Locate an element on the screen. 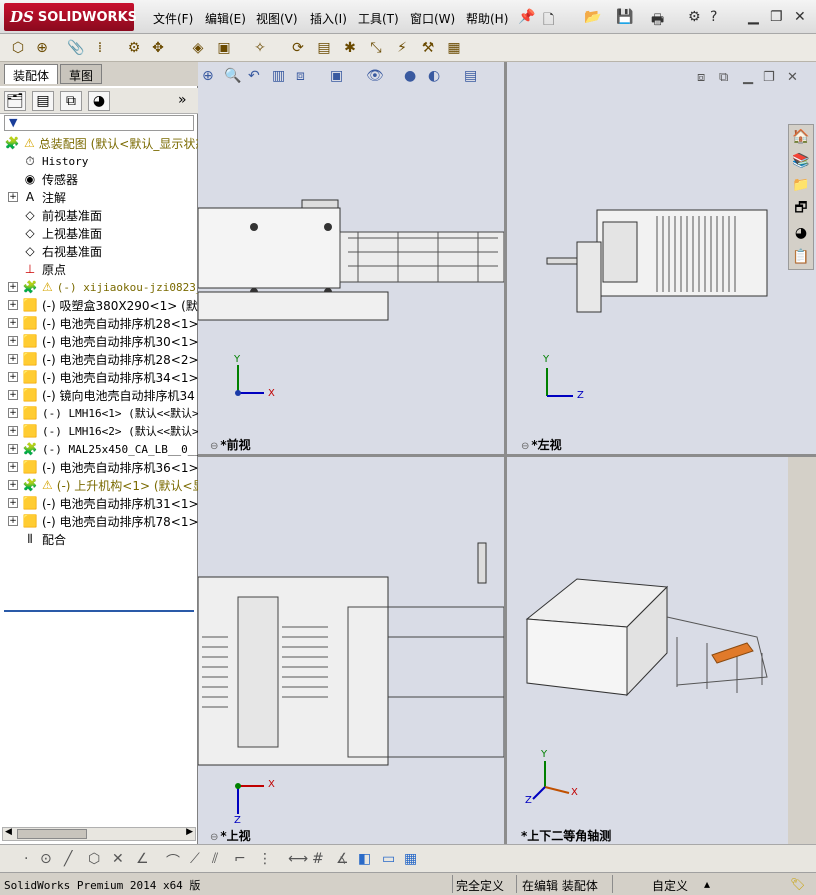 The width and height of the screenshot is (816, 895). tree-node-component: + 🧩 ⚠ (-) xijiaokou-jzi0823_d is located at coordinates (103, 287).